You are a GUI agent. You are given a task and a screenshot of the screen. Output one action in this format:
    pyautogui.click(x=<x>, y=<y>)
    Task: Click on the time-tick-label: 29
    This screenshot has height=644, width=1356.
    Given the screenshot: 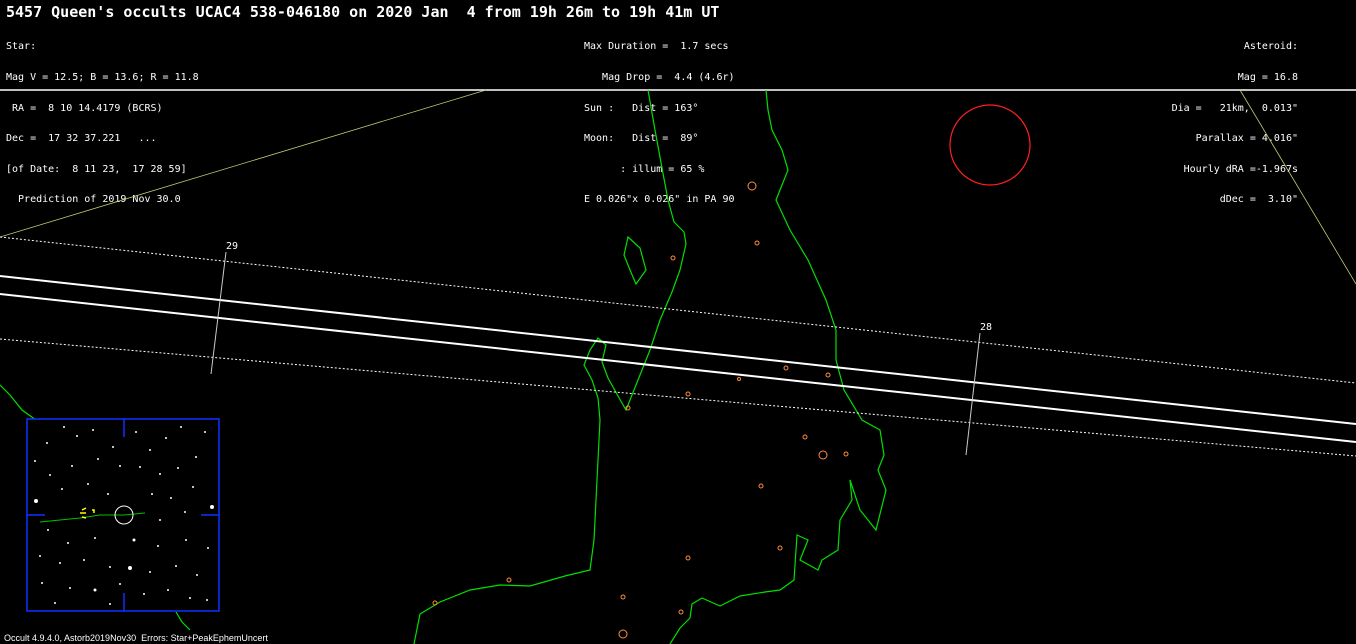 What is the action you would take?
    pyautogui.click(x=232, y=246)
    